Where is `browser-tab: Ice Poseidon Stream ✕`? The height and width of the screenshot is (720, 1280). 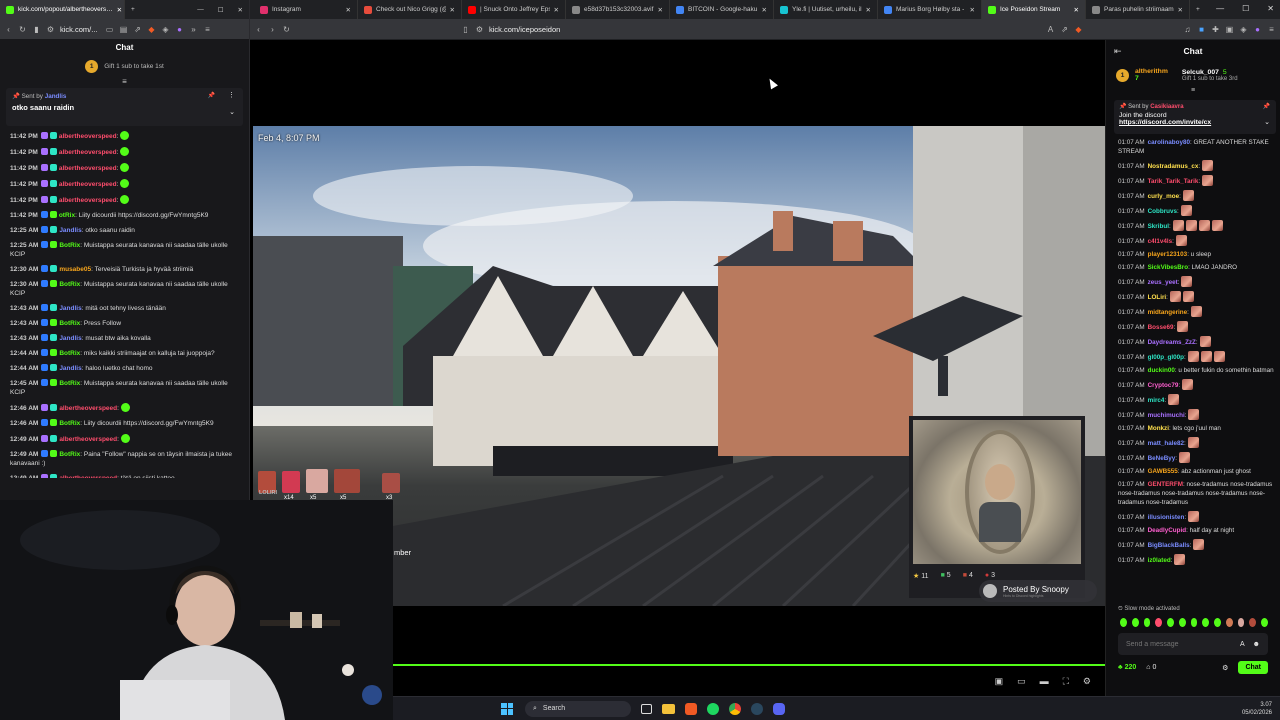
browser-tab: Ice Poseidon Stream ✕ is located at coordinates (1034, 9).